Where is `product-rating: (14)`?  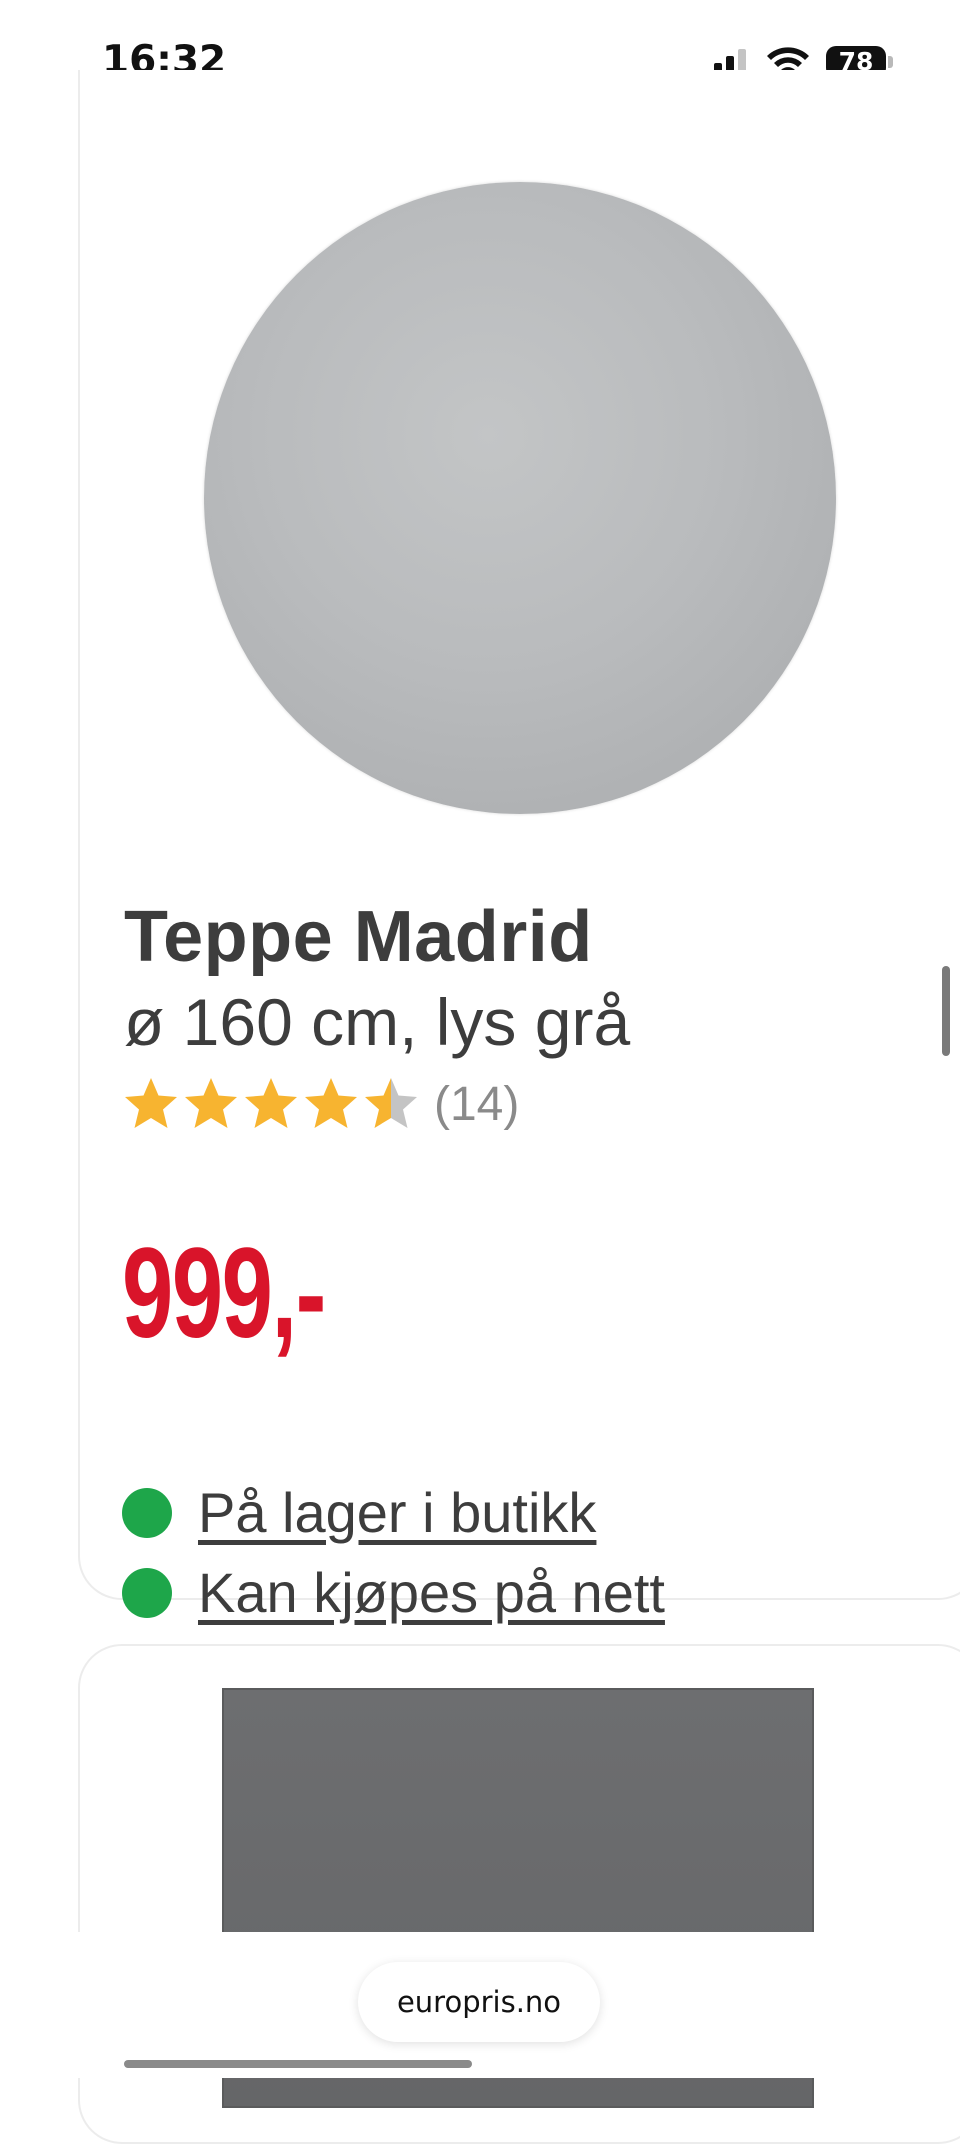
product-rating: (14) is located at coordinates (320, 1104).